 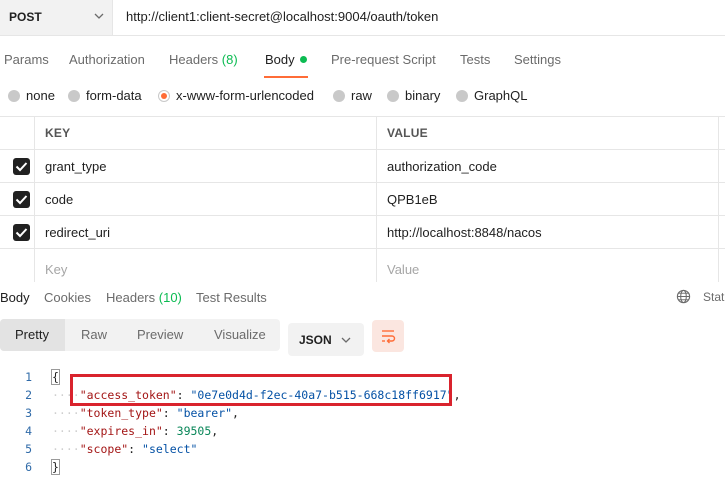 I want to click on tab-response-body: Body, so click(x=15, y=297).